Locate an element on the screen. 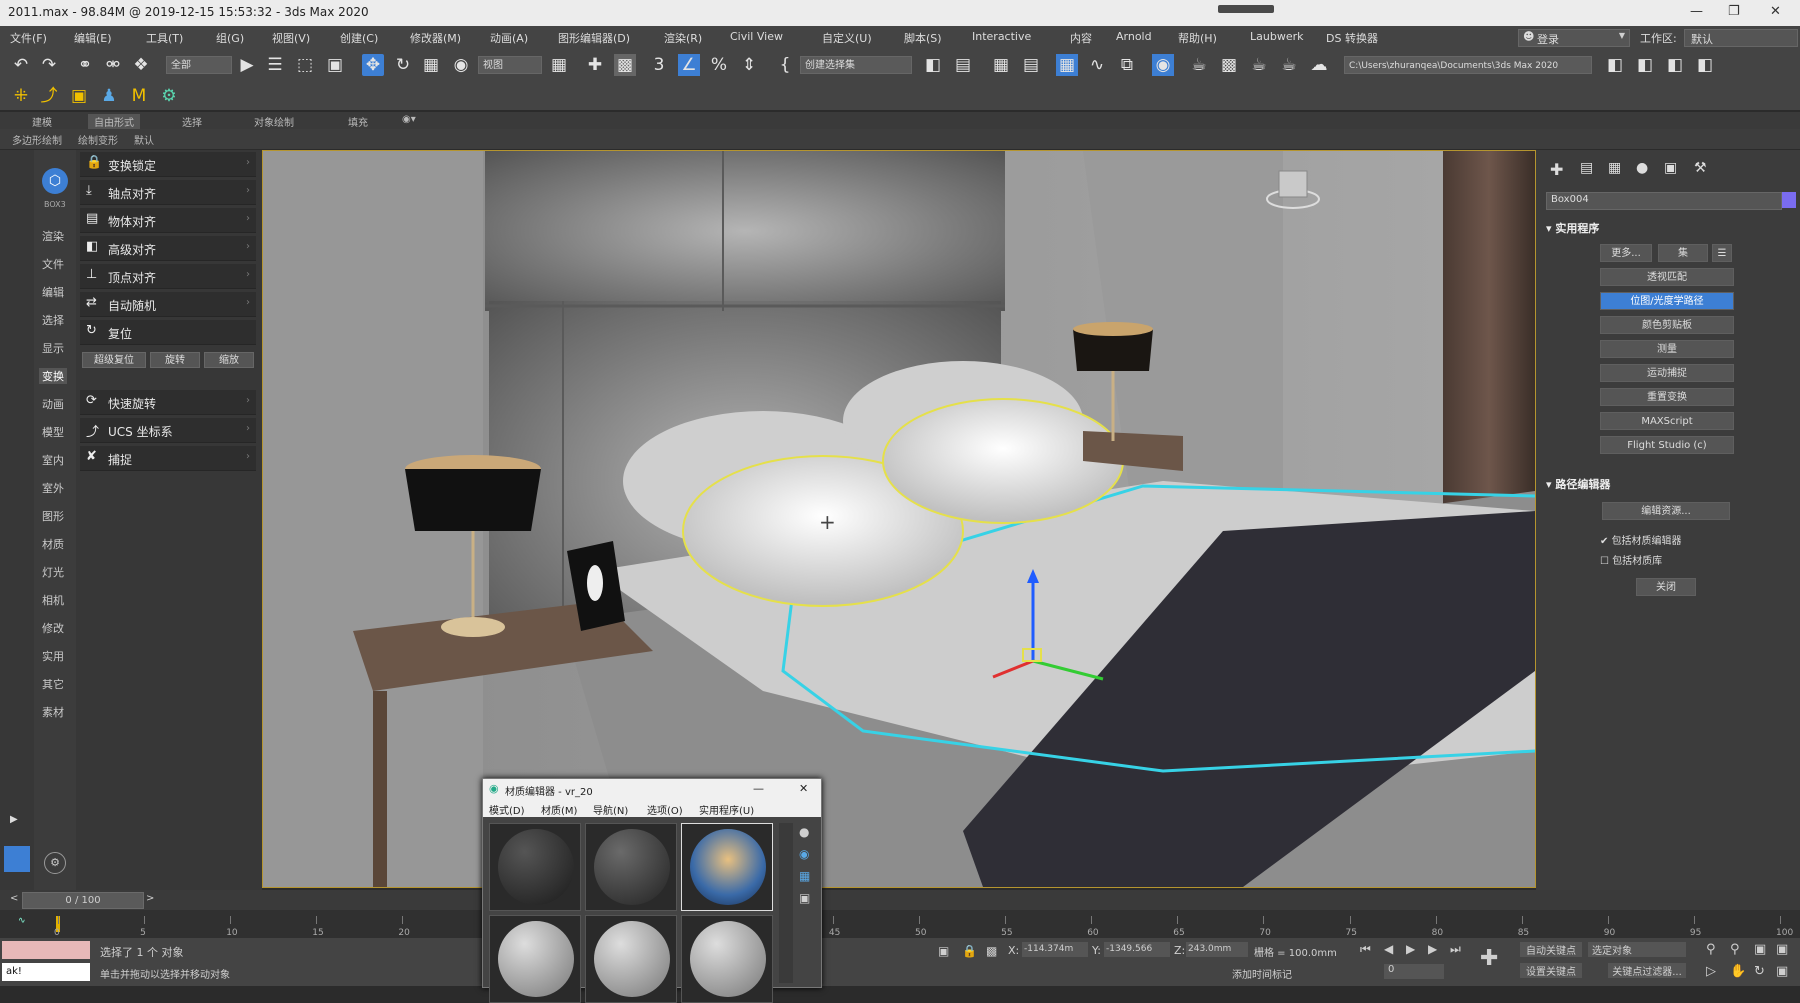 The image size is (1800, 1003). utilities-rollout-header: ▾ 实用程序 is located at coordinates (1572, 228).